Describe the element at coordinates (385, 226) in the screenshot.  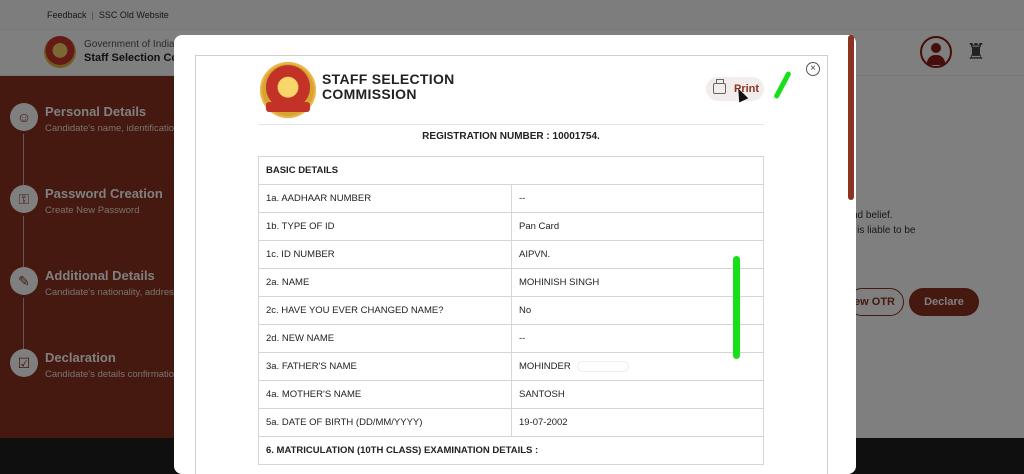
I see `field-label: 1b. TYPE OF ID` at that location.